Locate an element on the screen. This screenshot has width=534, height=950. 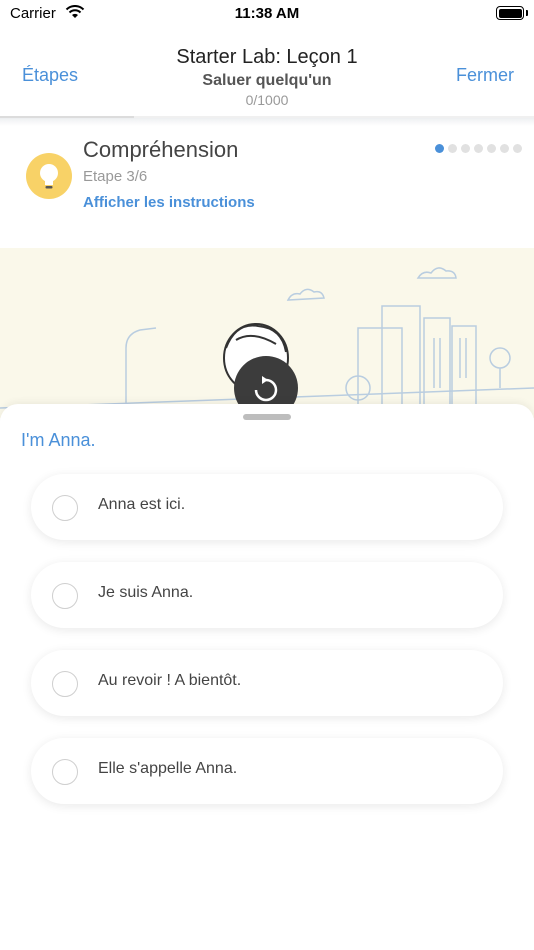
answer-label: Je suis Anna. is located at coordinates (146, 592).